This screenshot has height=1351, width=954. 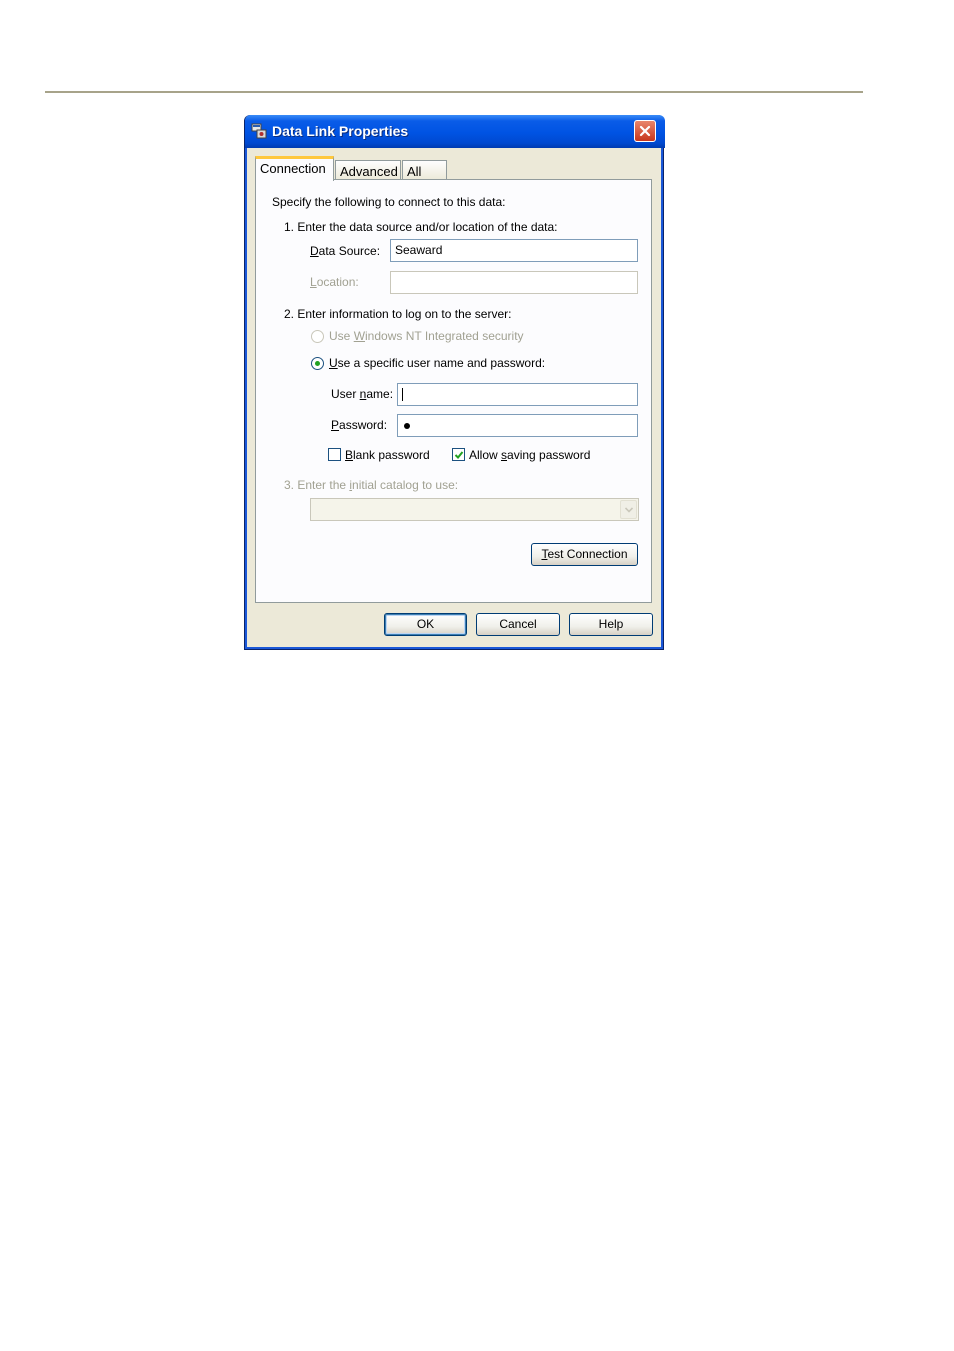 I want to click on data-link-icon, so click(x=259, y=131).